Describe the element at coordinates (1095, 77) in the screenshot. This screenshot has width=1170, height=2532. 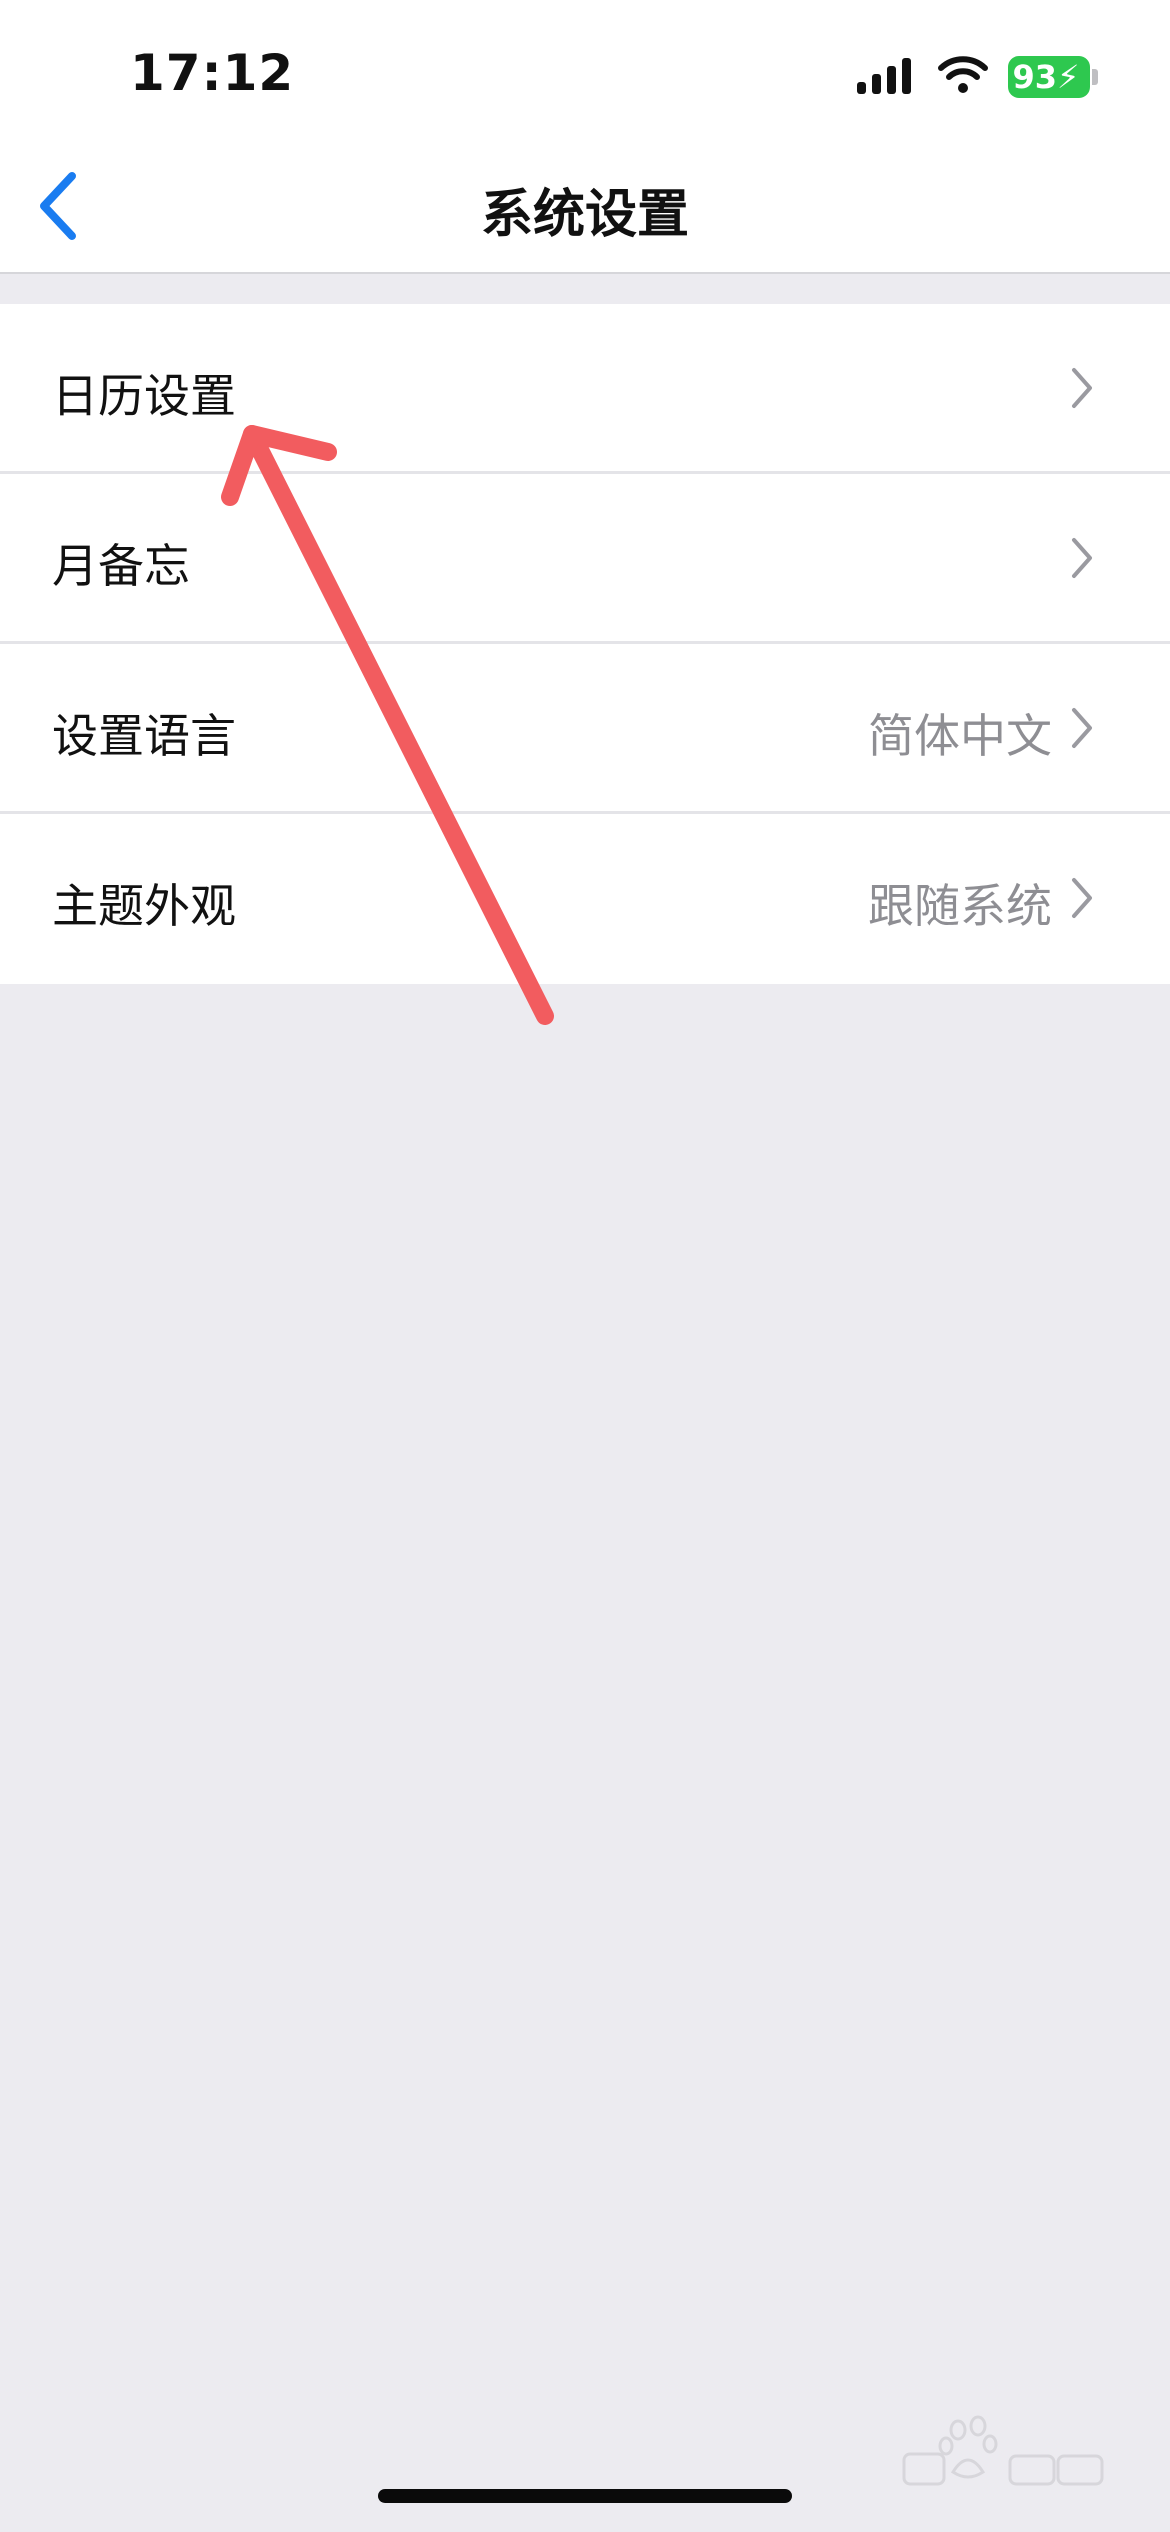
I see `battery-nub` at that location.